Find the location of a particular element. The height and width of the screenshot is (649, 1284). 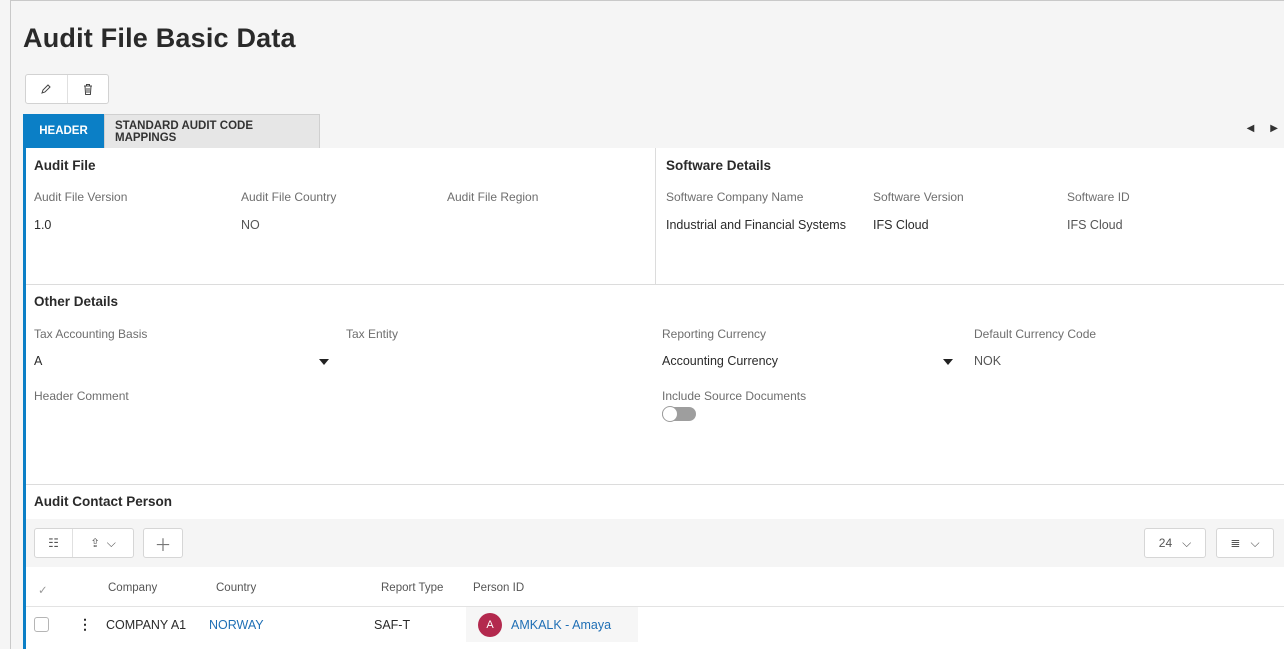

pencil-icon is located at coordinates (46, 89).